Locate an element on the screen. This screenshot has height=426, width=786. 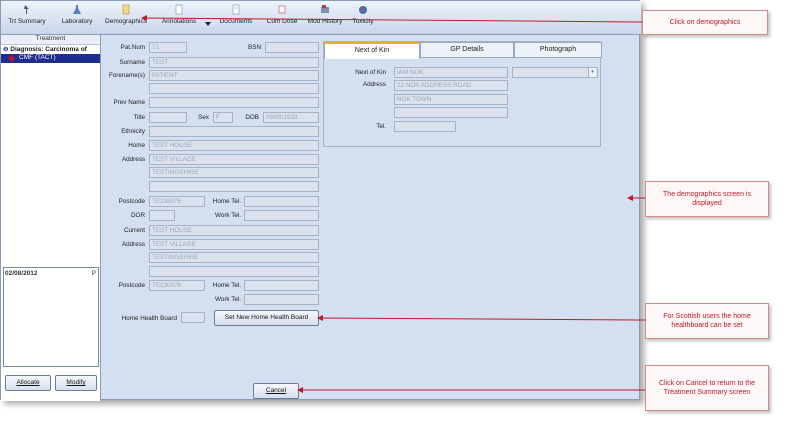
home-address-line-2: TEST VILLAGE is located at coordinates (234, 159).